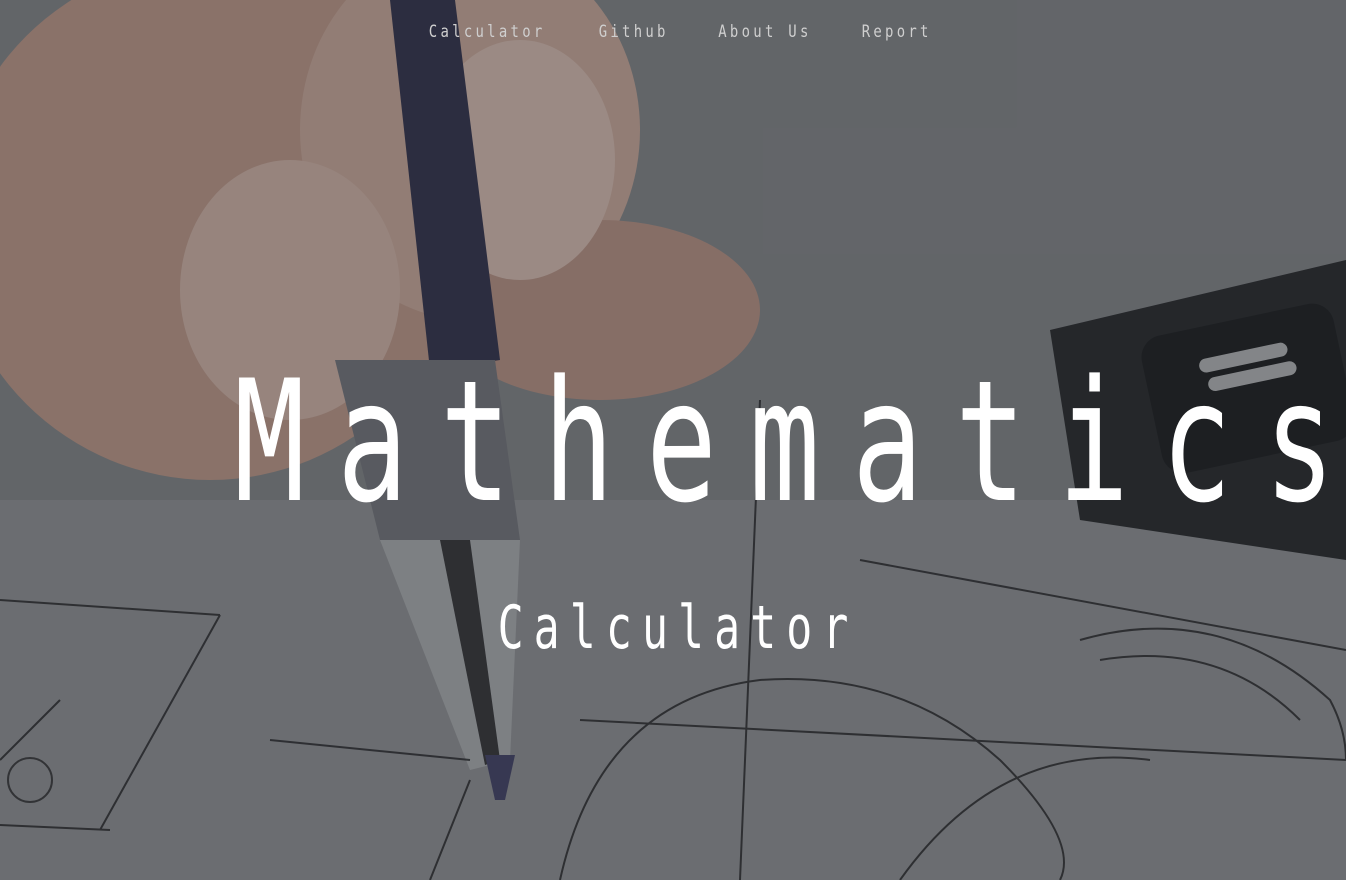 This screenshot has width=1346, height=880. Describe the element at coordinates (673, 32) in the screenshot. I see `top-nav: Calculator Github About Us Report` at that location.